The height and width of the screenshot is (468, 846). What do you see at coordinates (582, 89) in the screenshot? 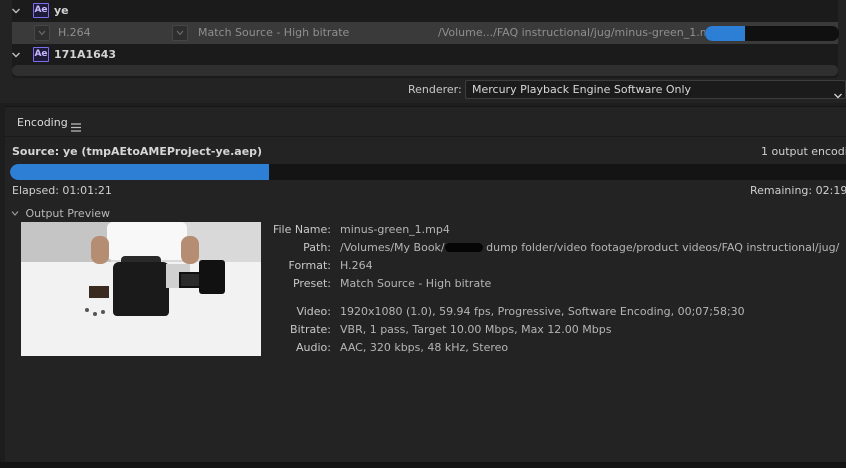
I see `renderer-select-value: Mercury Playback Engine Software Only` at bounding box center [582, 89].